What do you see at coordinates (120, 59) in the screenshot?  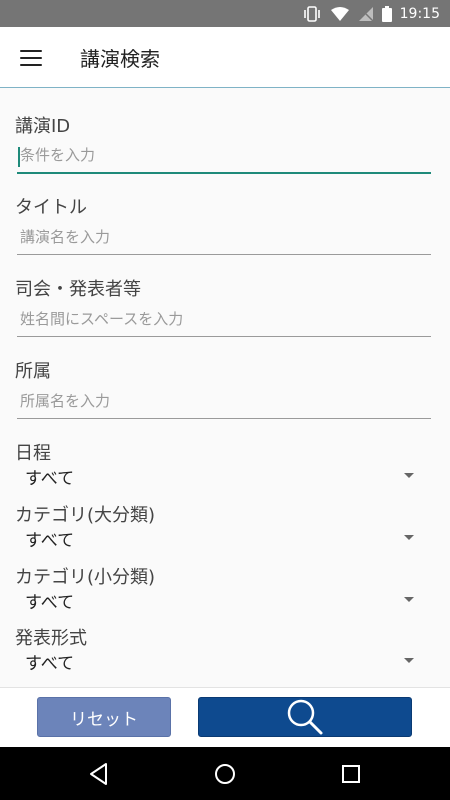 I see `page-title: 講演検索` at bounding box center [120, 59].